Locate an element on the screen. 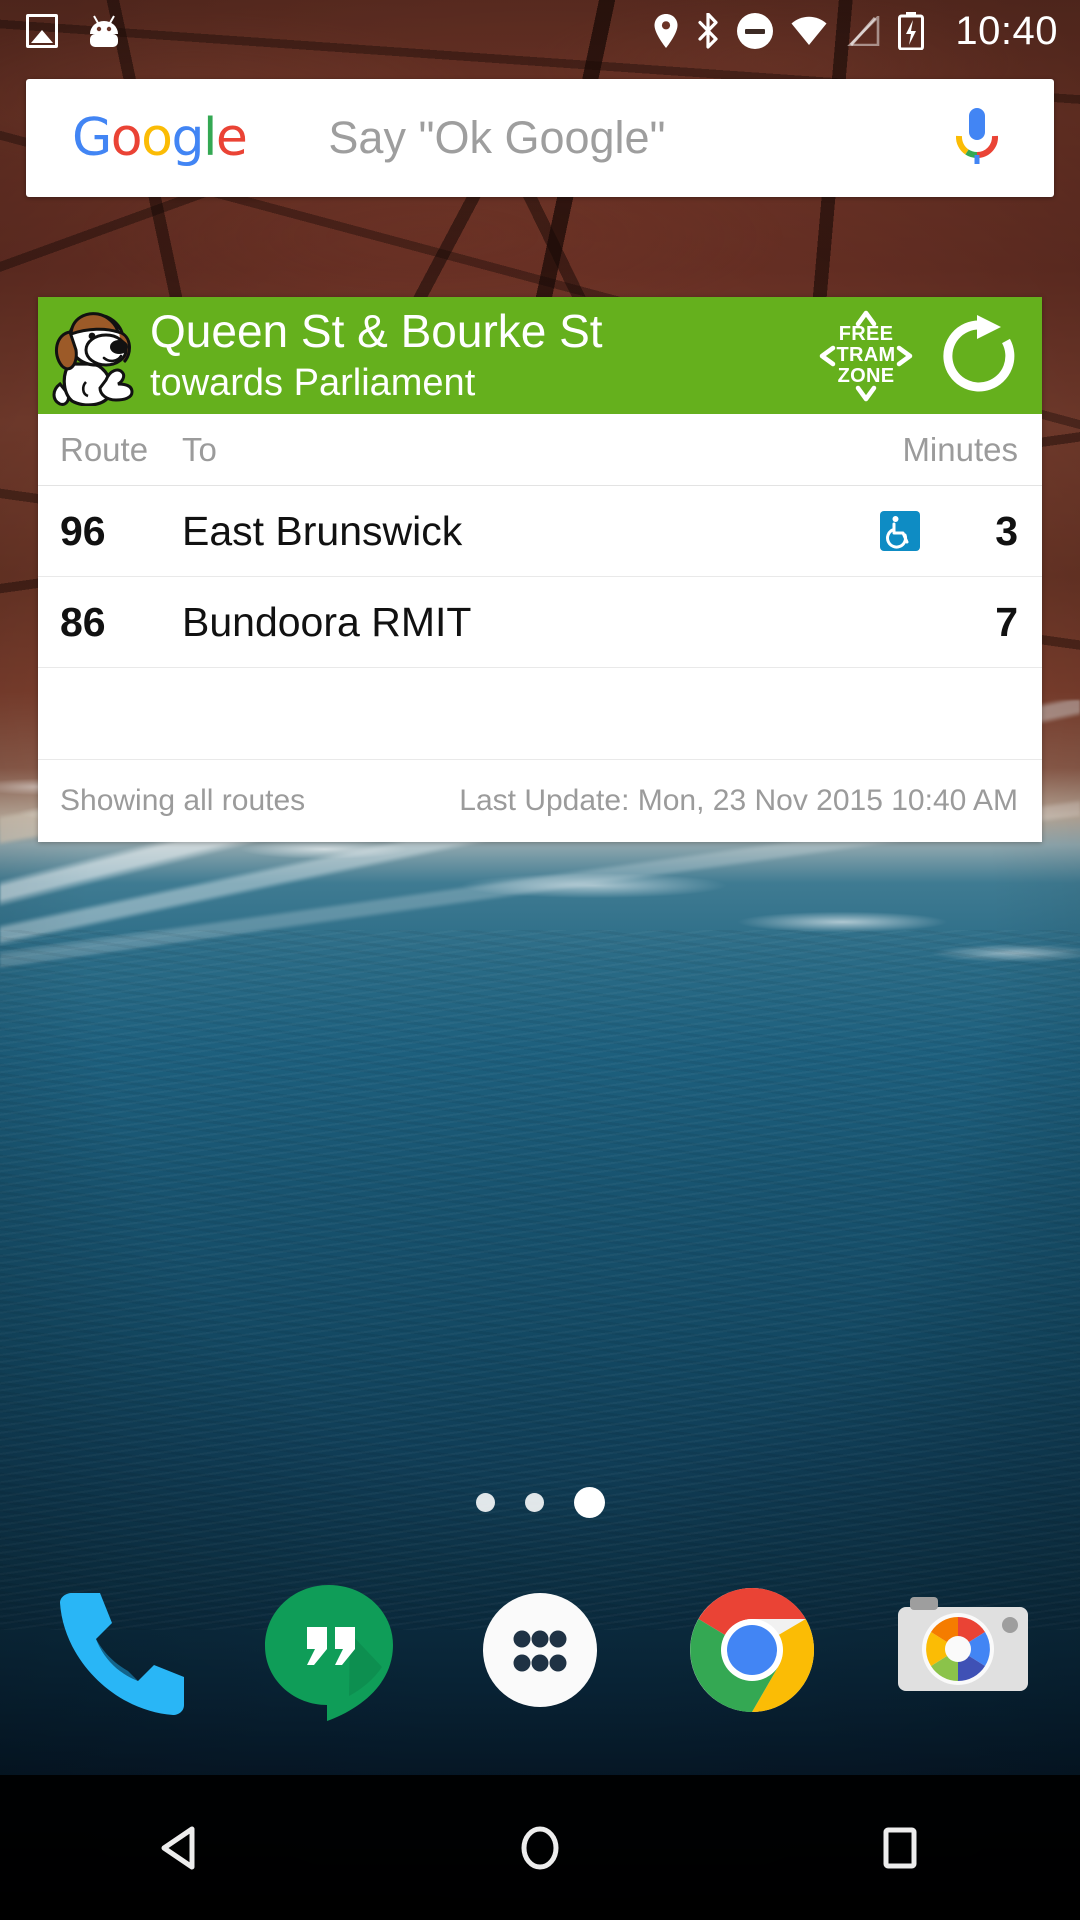  dock-camera is located at coordinates (963, 1650).